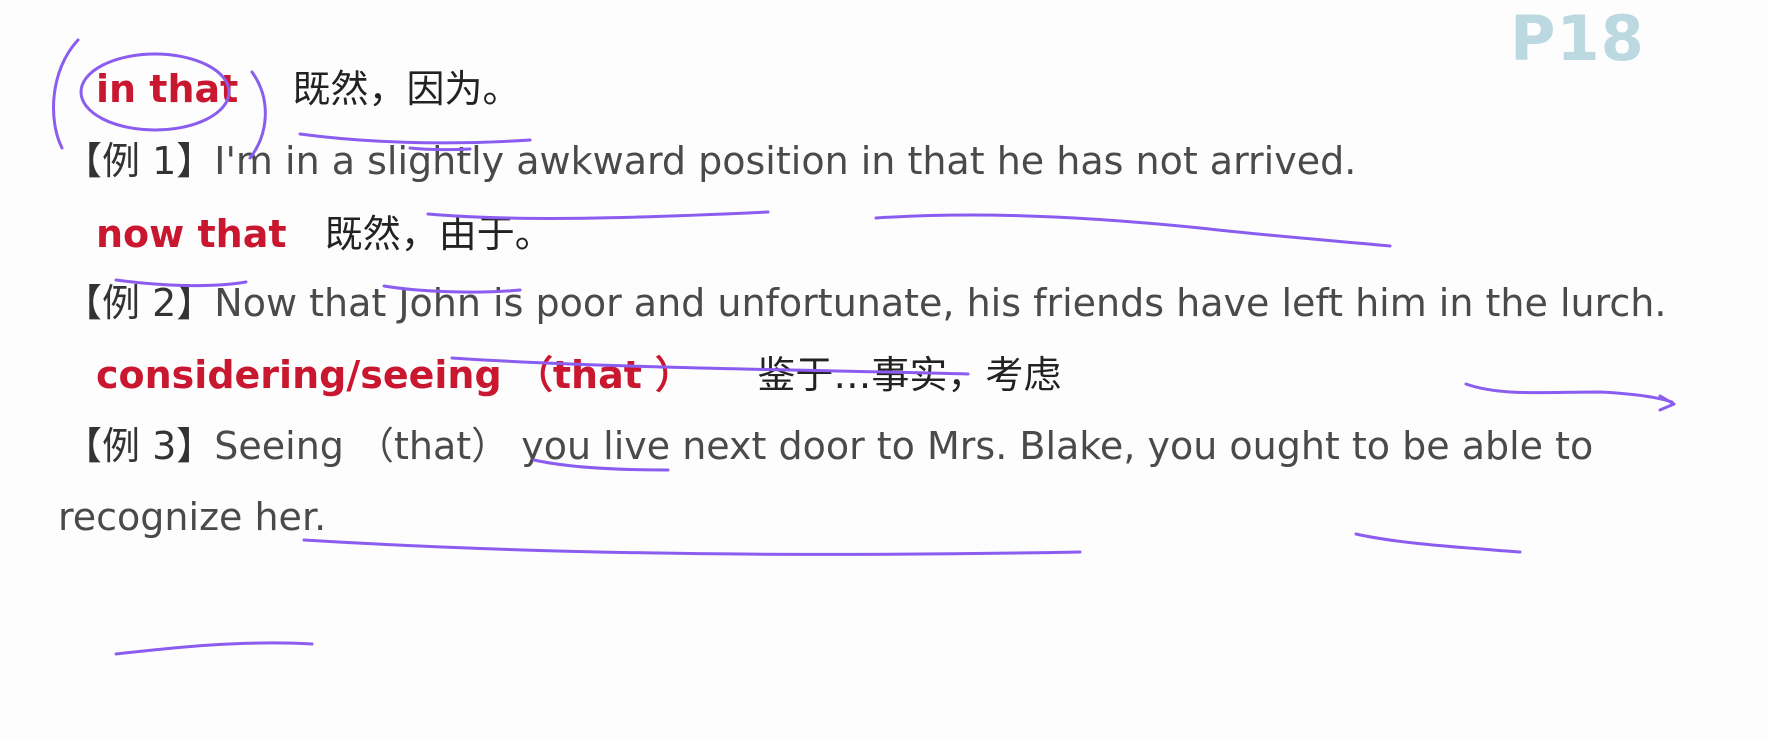  I want to click on phrase-line-3: considering/seeing （that ） 鉴于…事实，考虑, so click(578, 375).